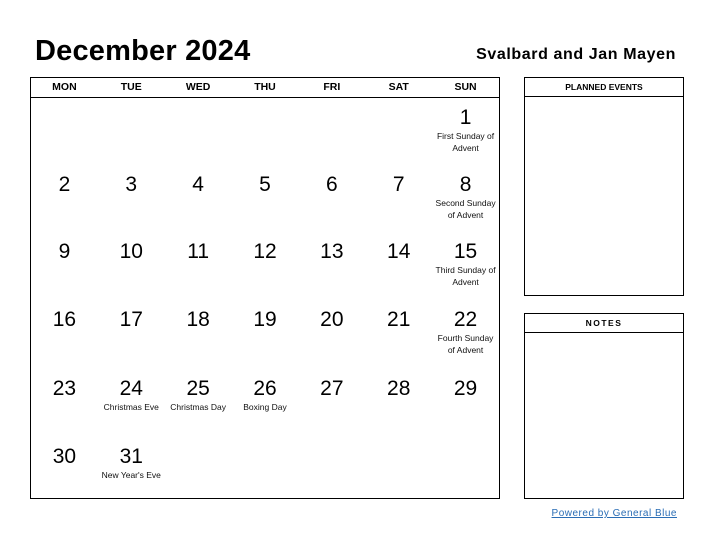 The height and width of the screenshot is (550, 712). Describe the element at coordinates (331, 403) in the screenshot. I see `day-cell: 27` at that location.